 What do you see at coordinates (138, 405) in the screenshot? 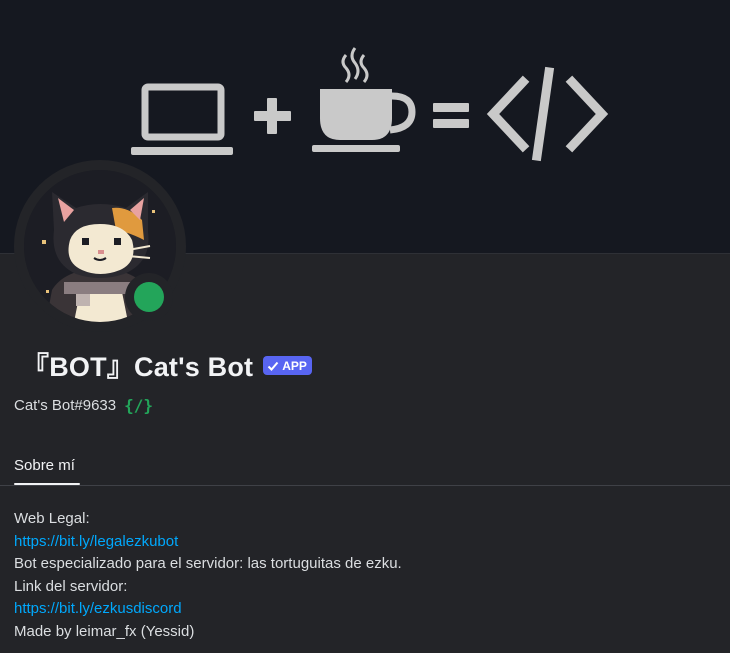
I see `slash-commands-icon: {/}` at bounding box center [138, 405].